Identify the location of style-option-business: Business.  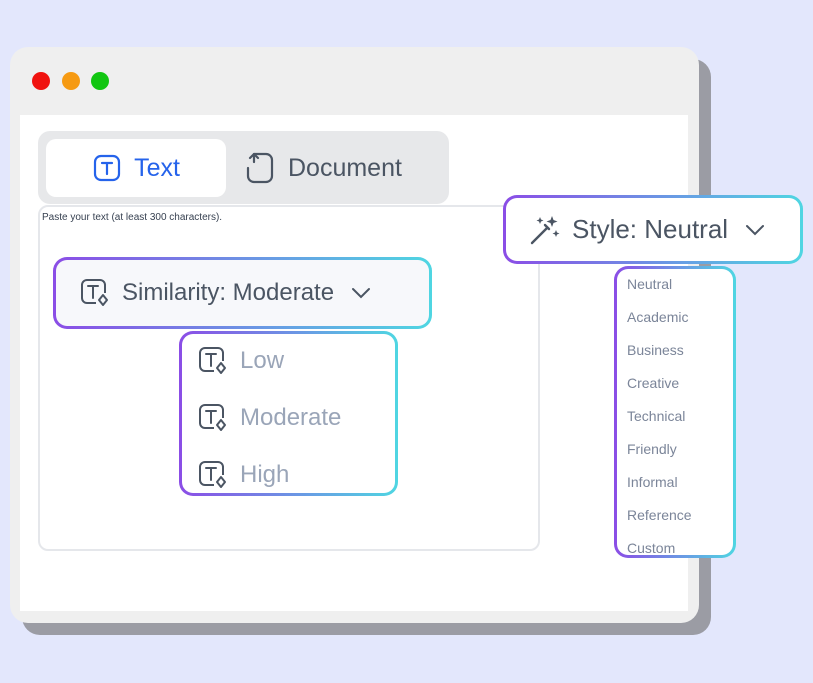
(655, 350).